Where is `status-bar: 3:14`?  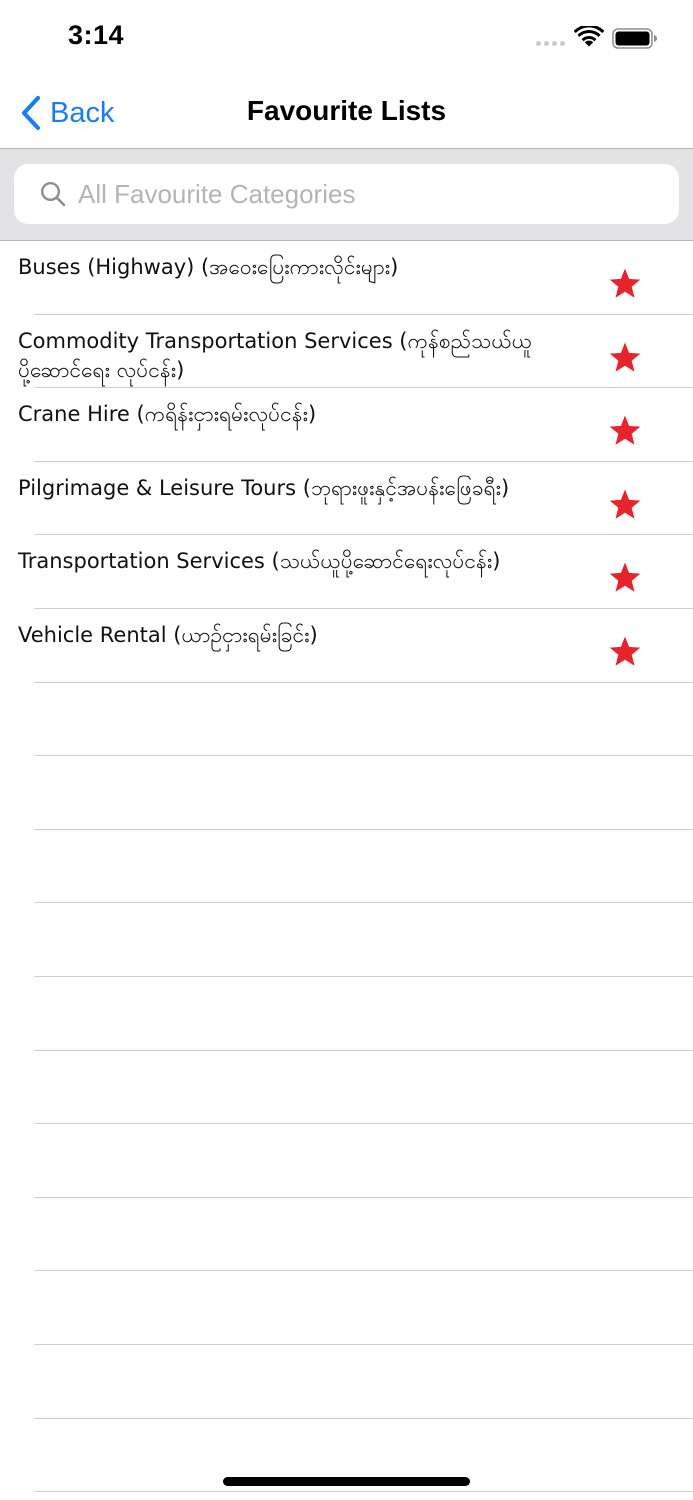 status-bar: 3:14 is located at coordinates (346, 39).